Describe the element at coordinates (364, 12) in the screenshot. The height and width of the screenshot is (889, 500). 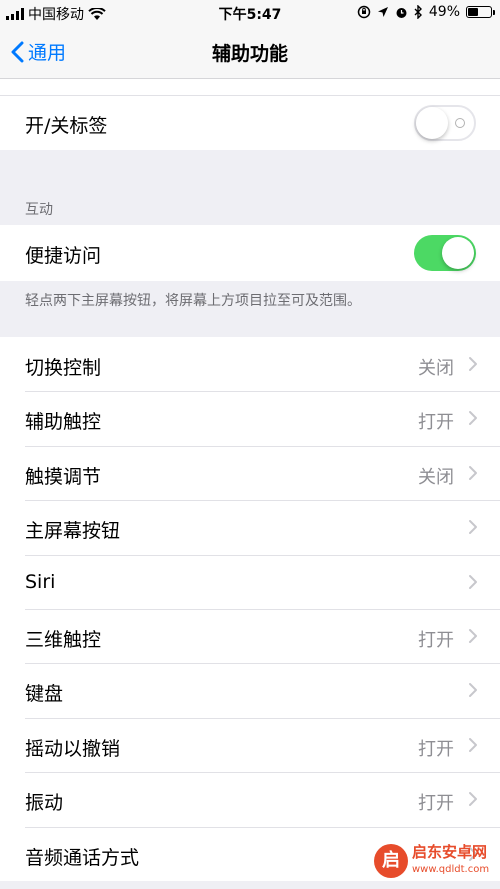
I see `orientation-lock-icon` at that location.